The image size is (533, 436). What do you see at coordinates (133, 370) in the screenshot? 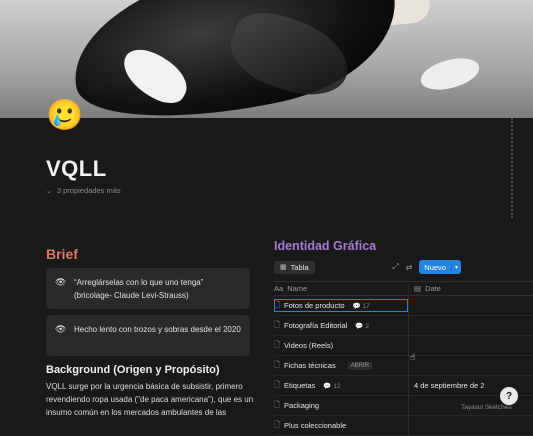
I see `background-heading: Background (Origen y Propósito)` at bounding box center [133, 370].